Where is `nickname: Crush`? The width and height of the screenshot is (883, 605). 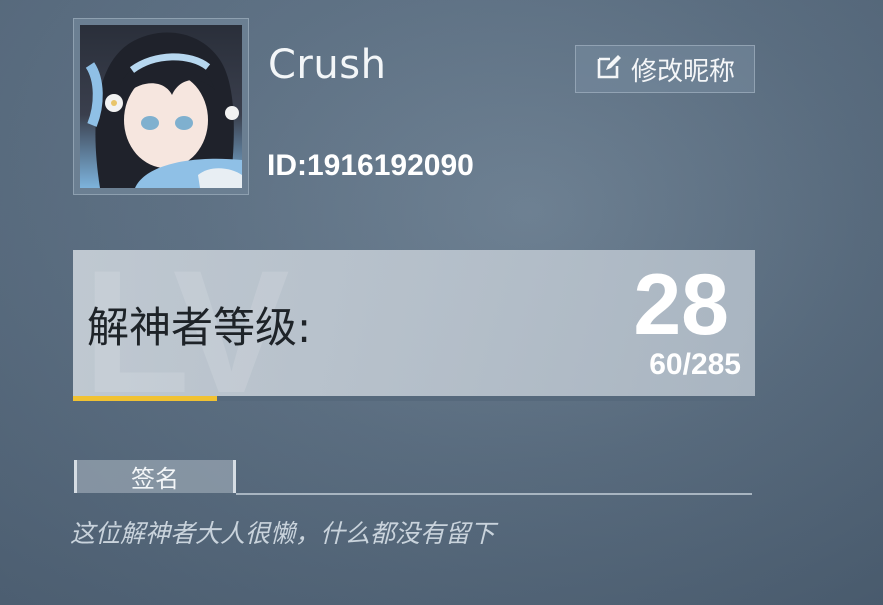 nickname: Crush is located at coordinates (327, 65).